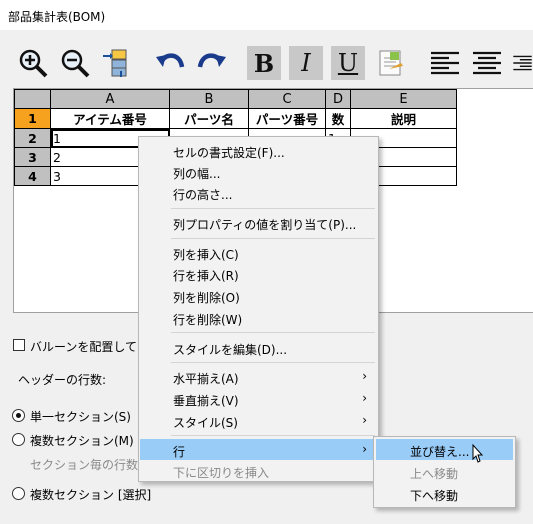  What do you see at coordinates (18, 493) in the screenshot?
I see `multi-section-select-radio` at bounding box center [18, 493].